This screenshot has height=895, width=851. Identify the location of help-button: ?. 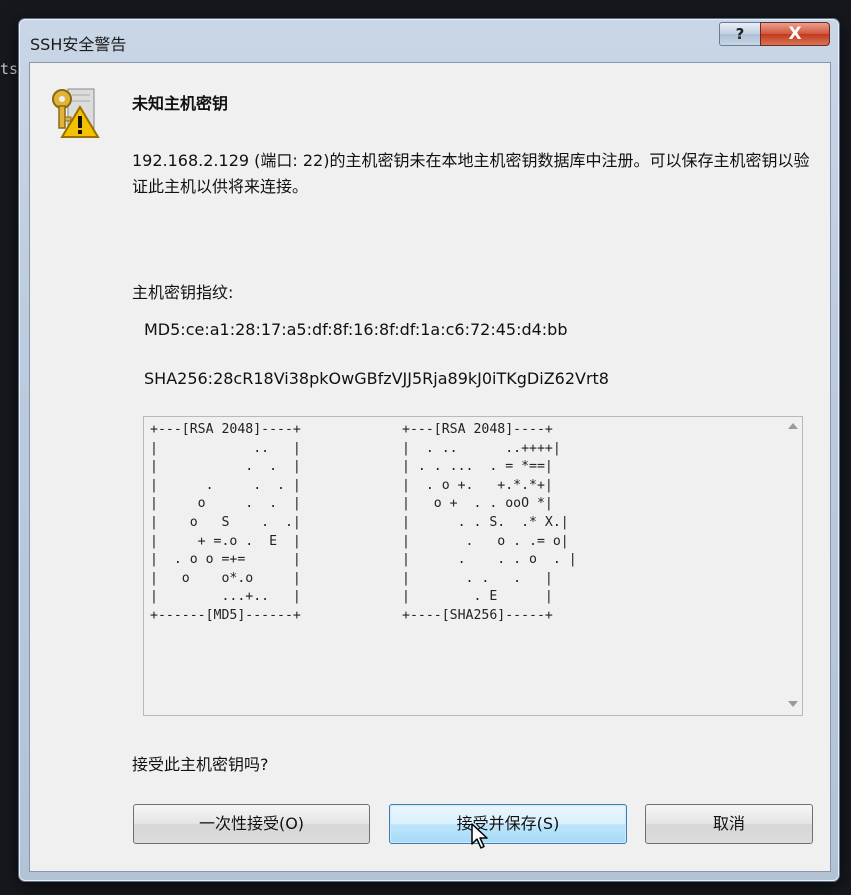
(740, 34).